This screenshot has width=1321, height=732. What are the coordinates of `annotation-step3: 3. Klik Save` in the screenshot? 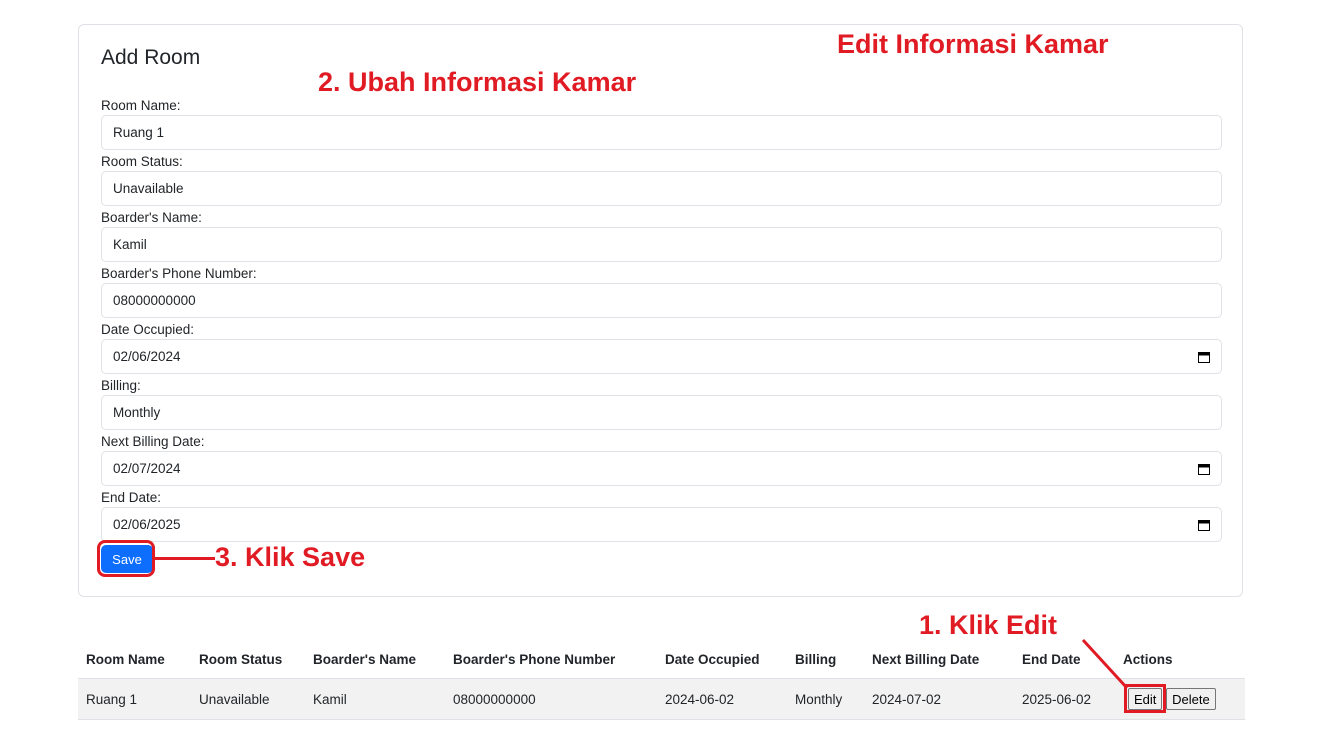 It's located at (290, 557).